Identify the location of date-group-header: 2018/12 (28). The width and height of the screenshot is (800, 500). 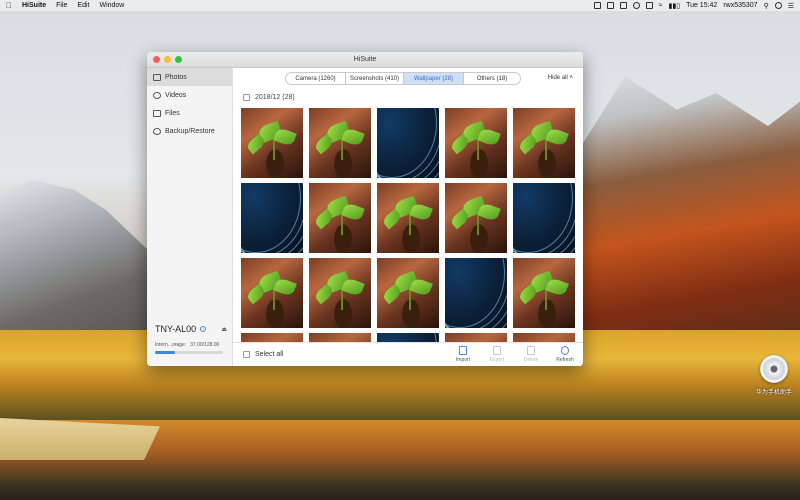
(408, 97).